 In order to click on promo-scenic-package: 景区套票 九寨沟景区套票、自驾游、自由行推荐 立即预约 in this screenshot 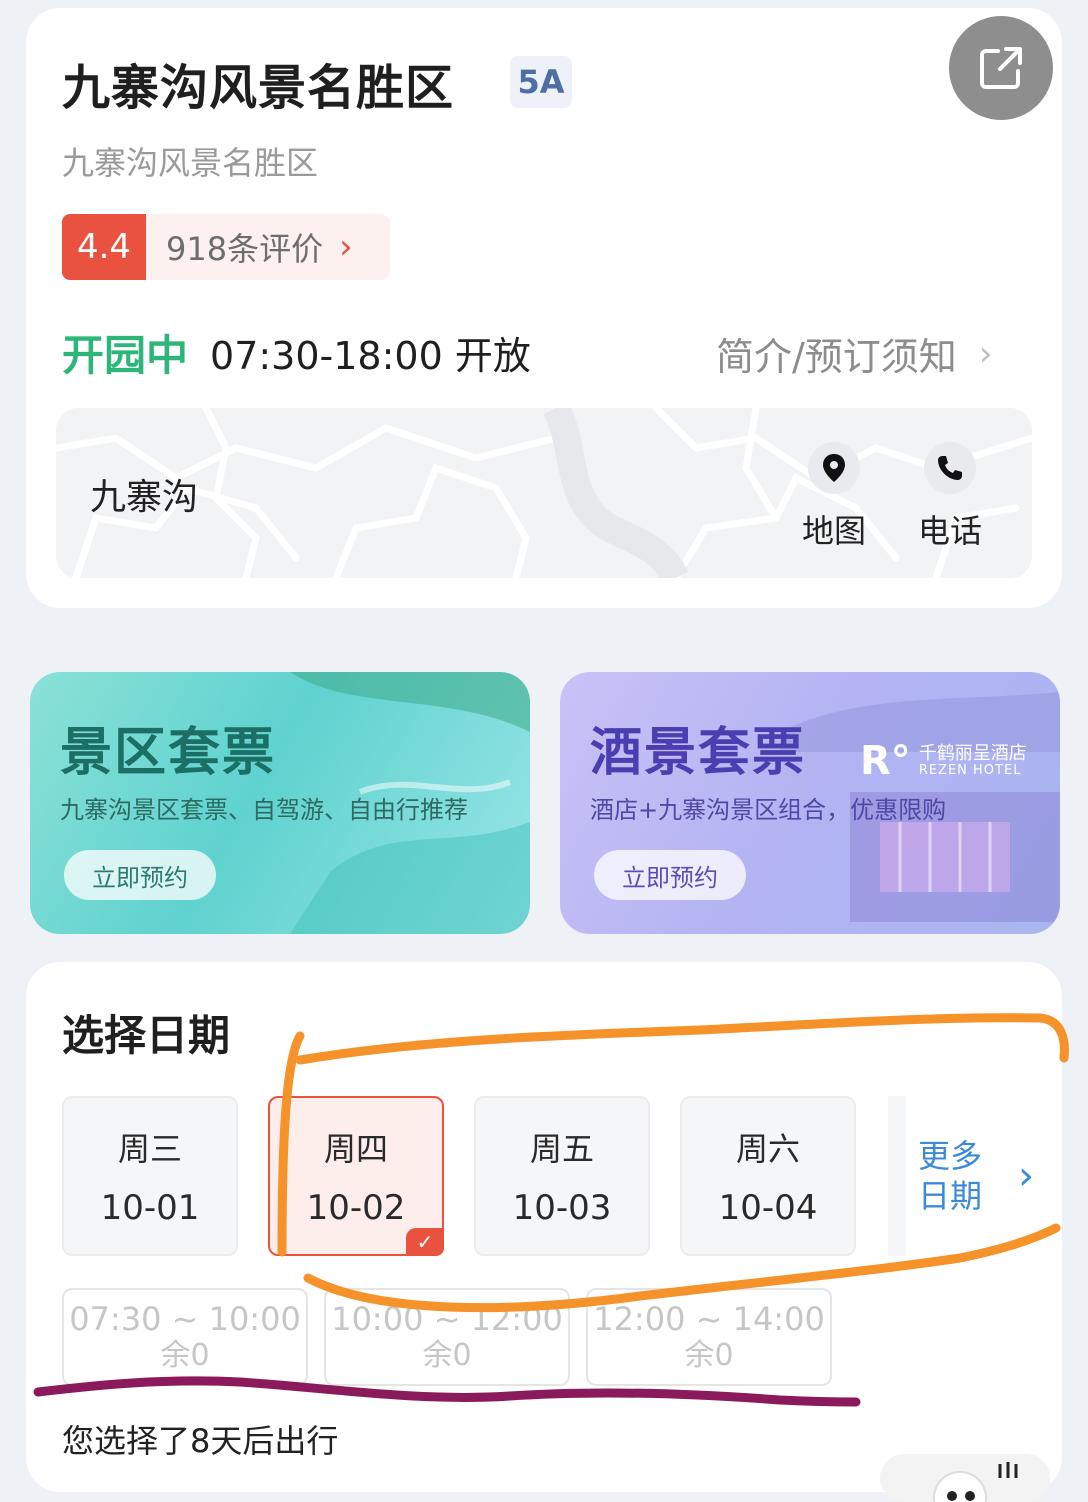, I will do `click(280, 803)`.